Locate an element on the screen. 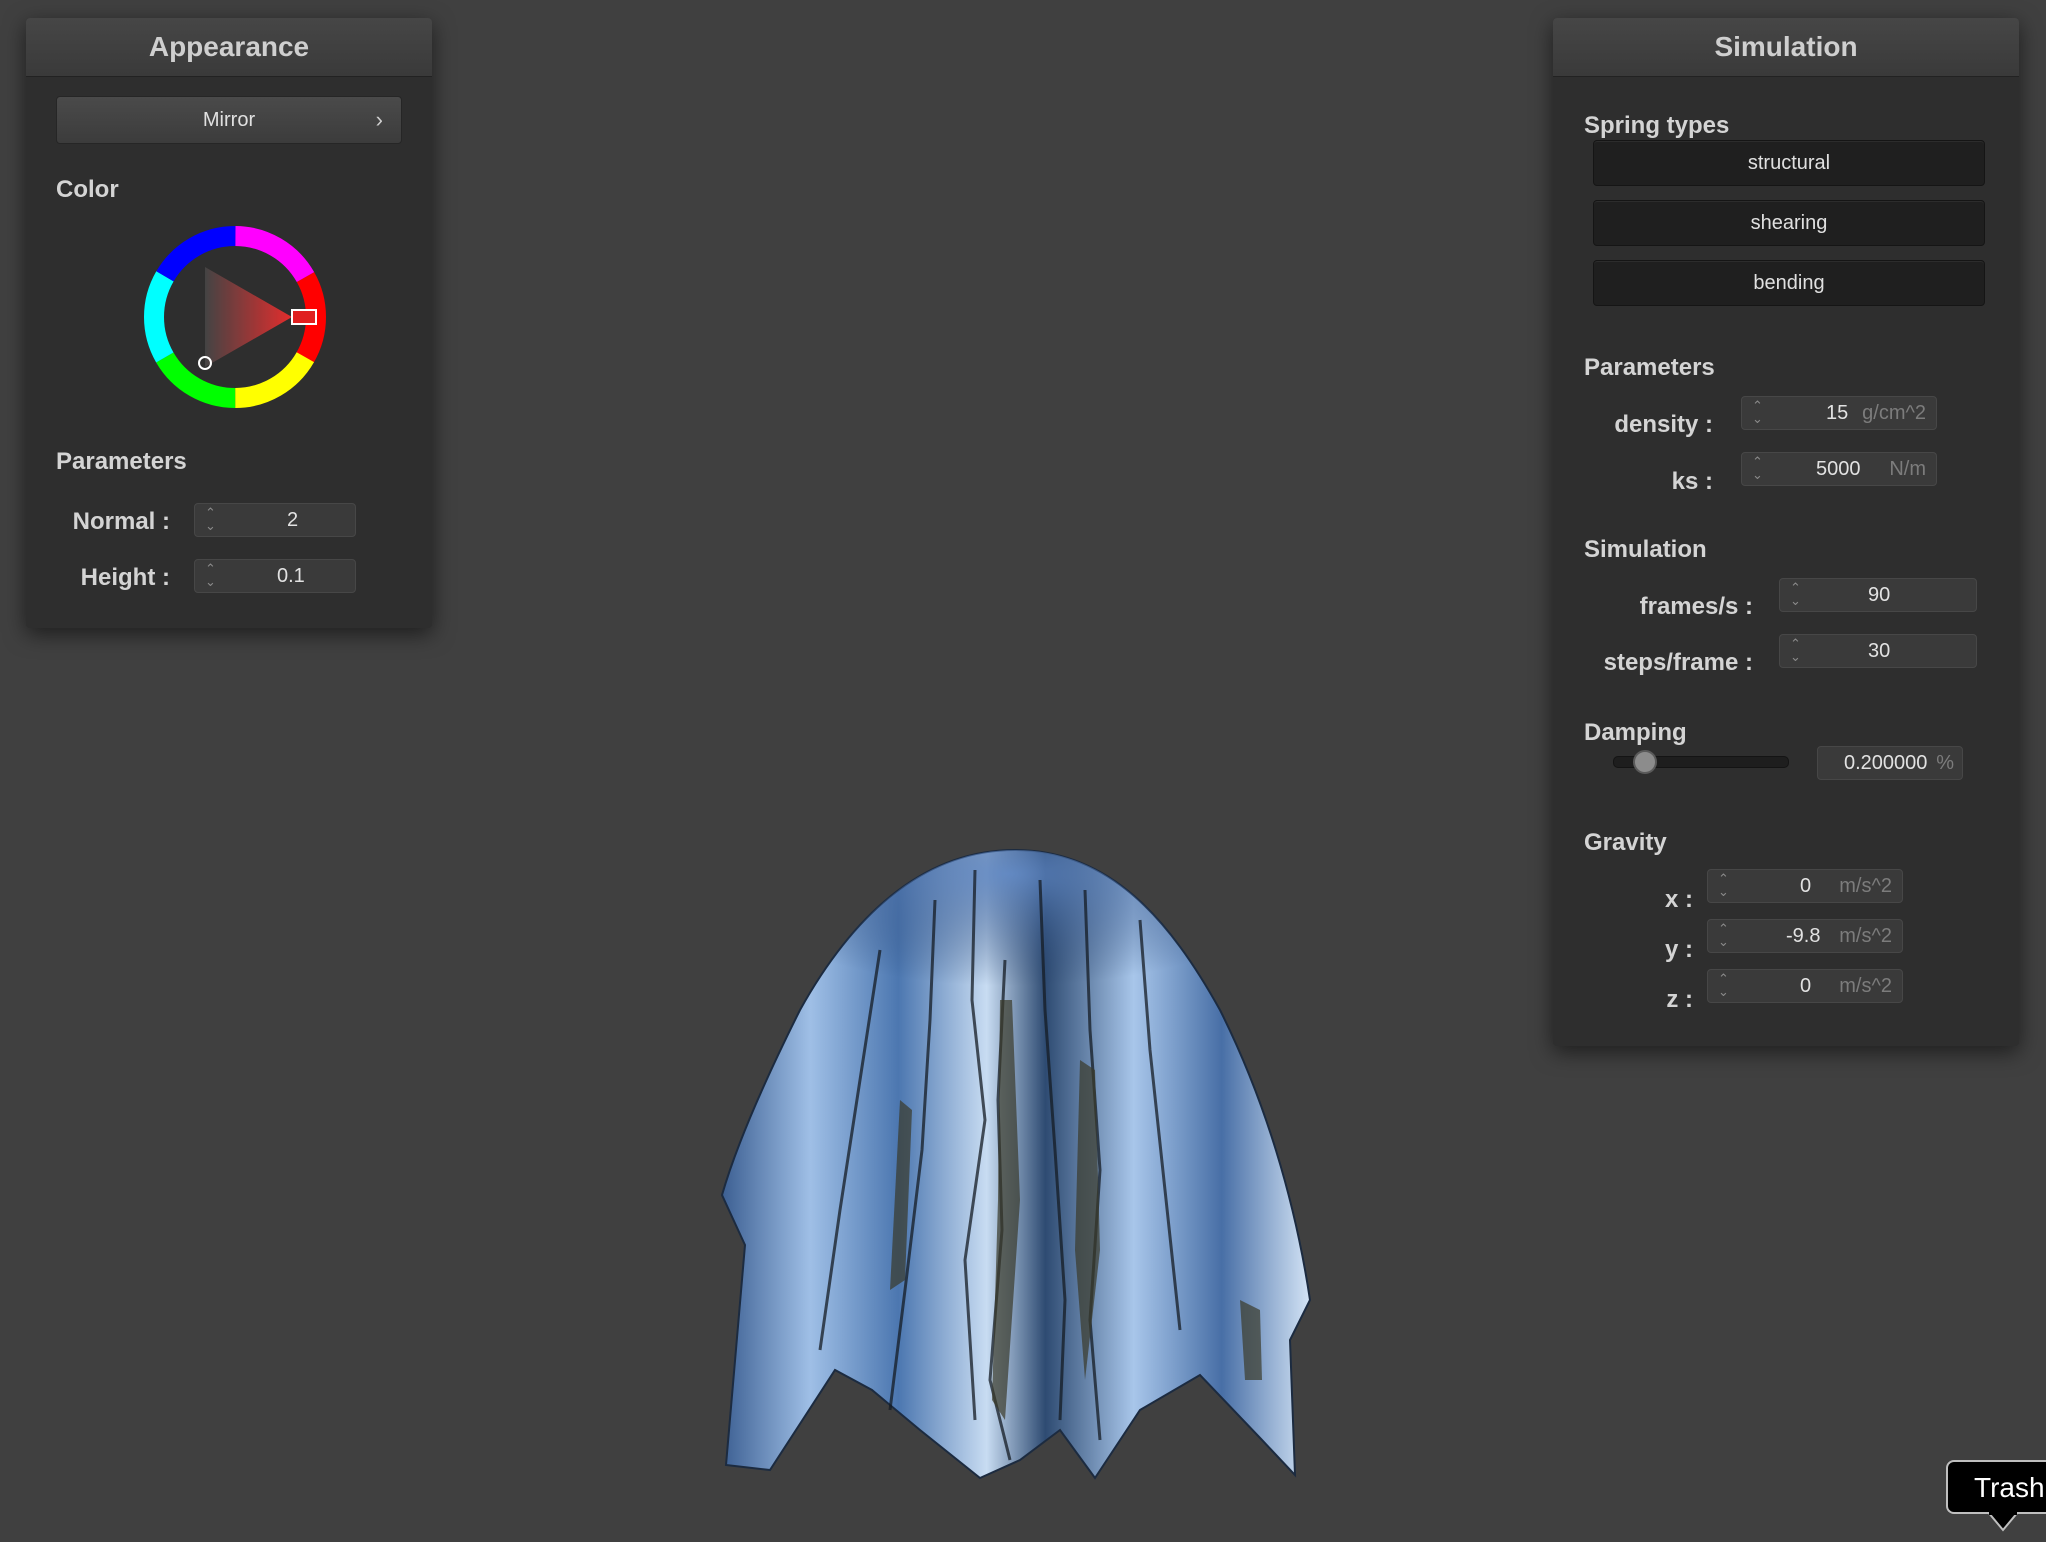  gravity-y-input: ⌃ ⌄ -9.8 m/s^2 is located at coordinates (1805, 936).